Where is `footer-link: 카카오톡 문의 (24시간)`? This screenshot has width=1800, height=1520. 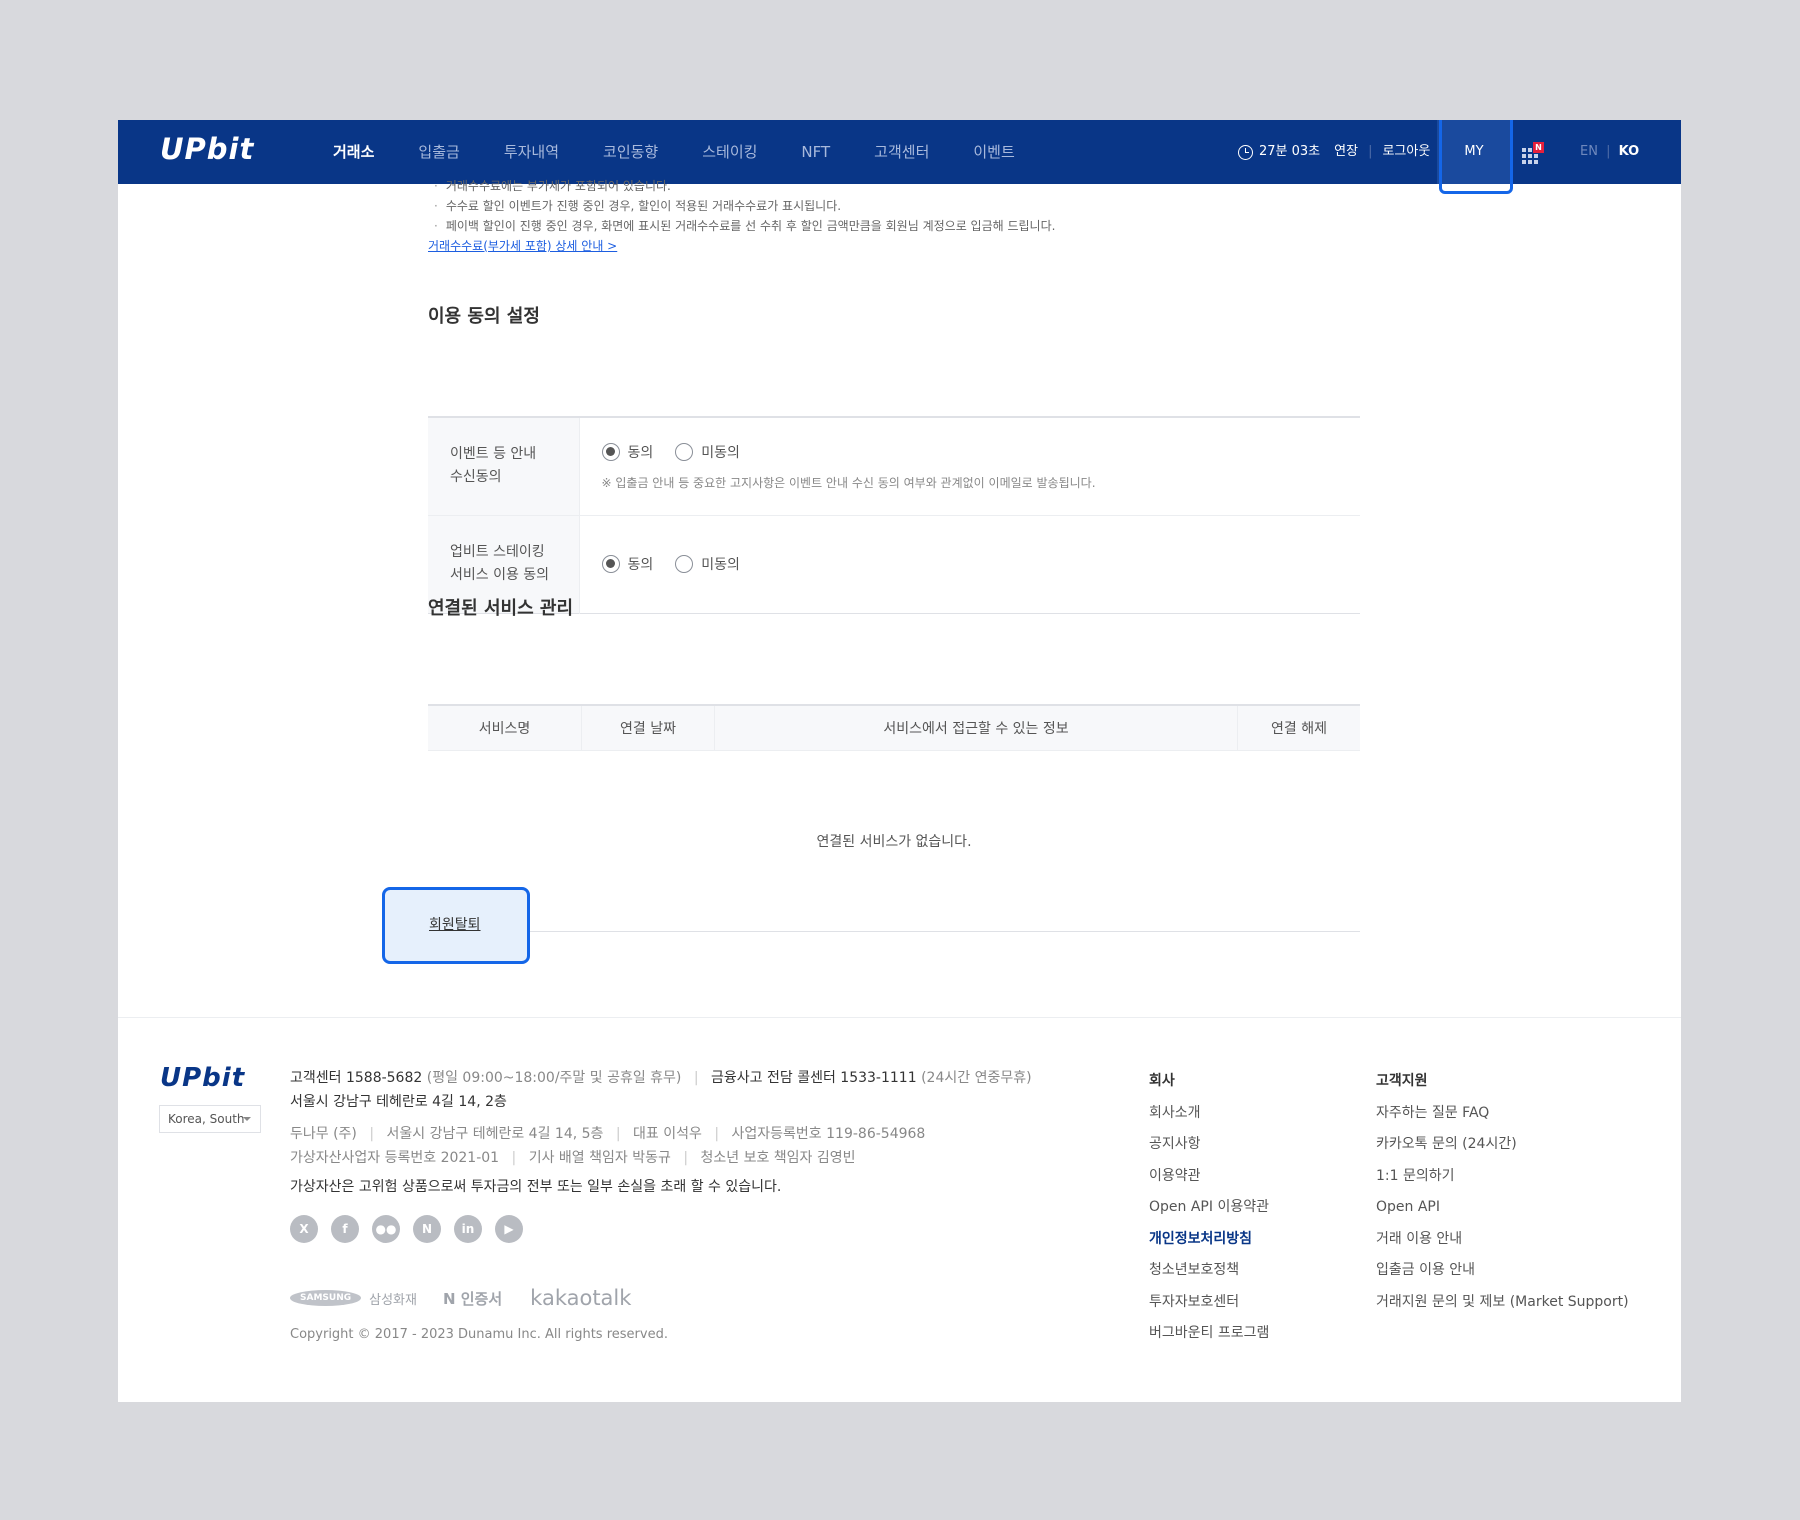
footer-link: 카카오톡 문의 (24시간) is located at coordinates (1502, 1145).